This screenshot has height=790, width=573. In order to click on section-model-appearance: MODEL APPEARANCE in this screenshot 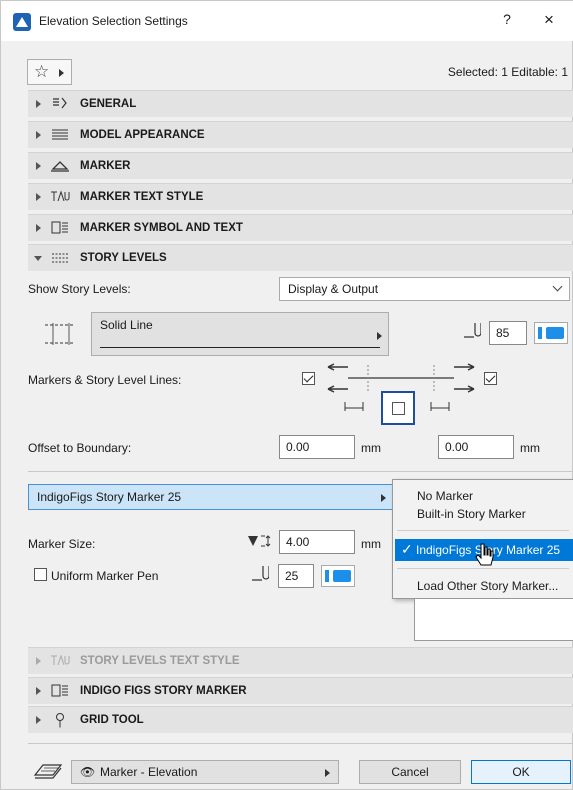, I will do `click(300, 134)`.